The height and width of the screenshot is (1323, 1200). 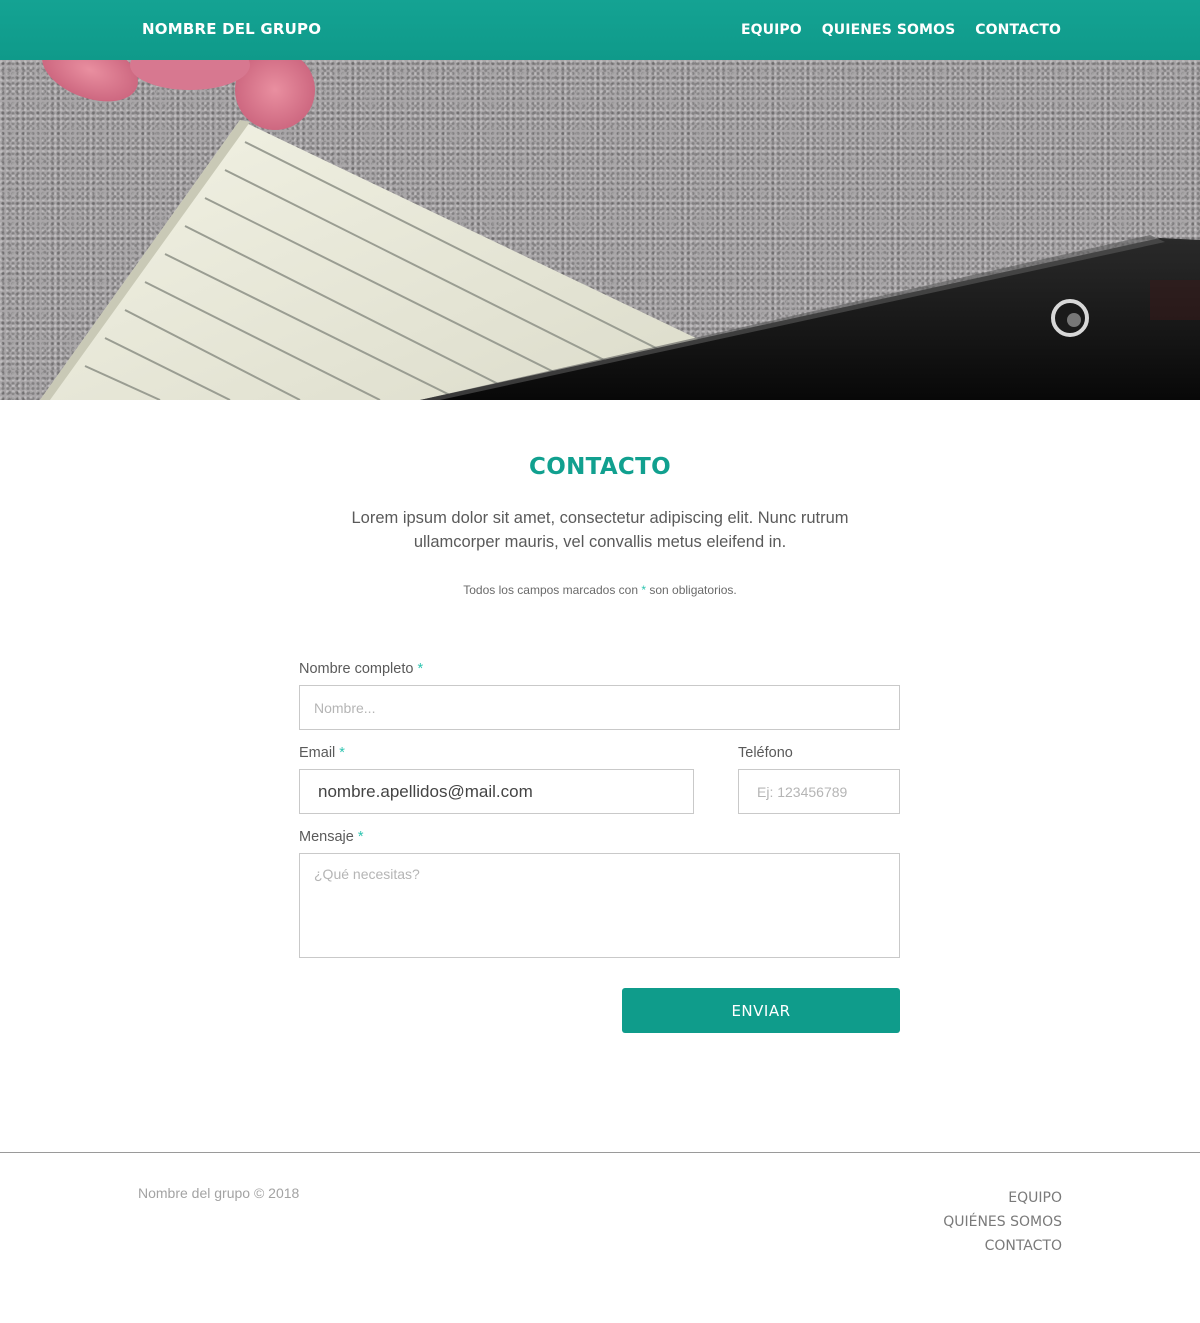 What do you see at coordinates (552, 590) in the screenshot?
I see `note-text-before: Todos los campos marcados con` at bounding box center [552, 590].